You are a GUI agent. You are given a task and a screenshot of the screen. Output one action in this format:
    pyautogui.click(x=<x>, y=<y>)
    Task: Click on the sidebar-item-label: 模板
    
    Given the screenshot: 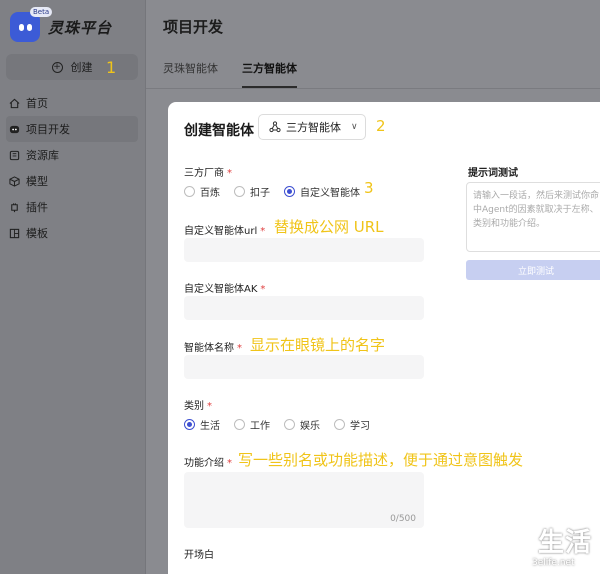 What is the action you would take?
    pyautogui.click(x=37, y=233)
    